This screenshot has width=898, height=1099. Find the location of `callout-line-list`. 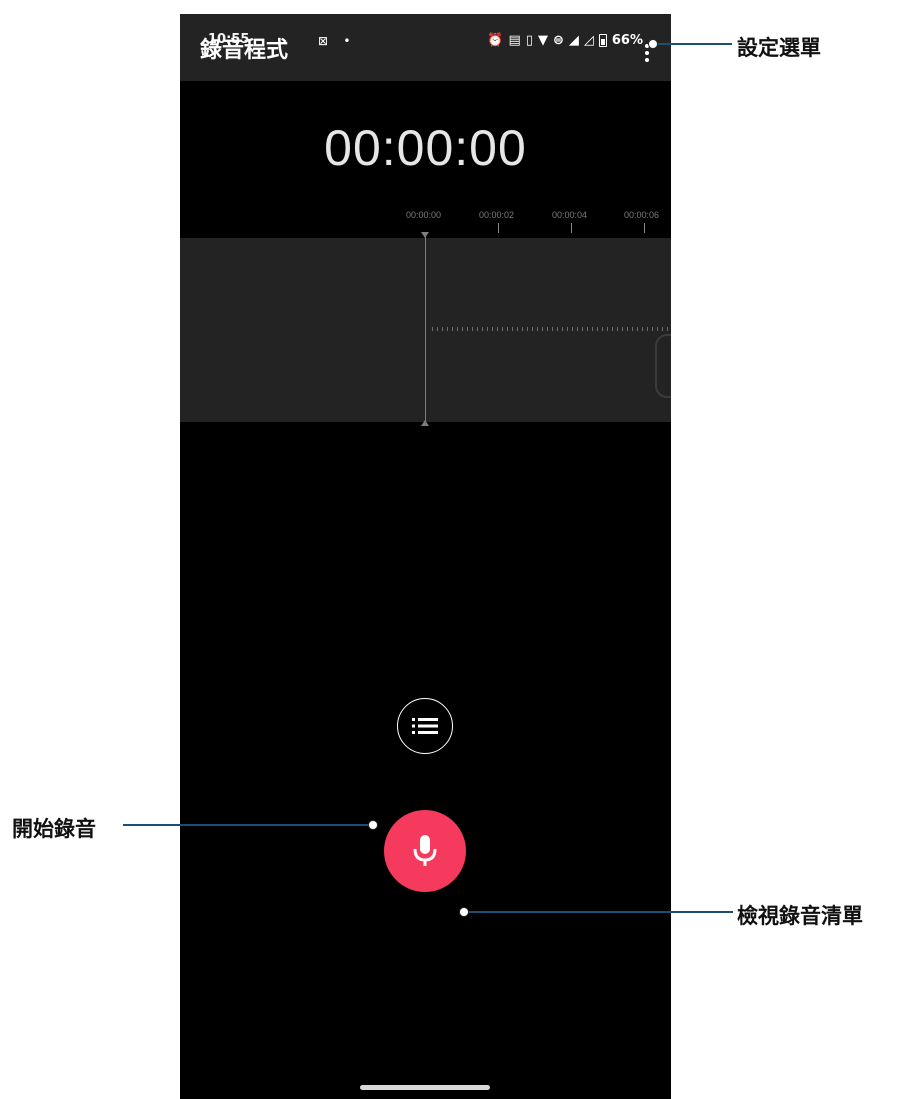

callout-line-list is located at coordinates (601, 912).